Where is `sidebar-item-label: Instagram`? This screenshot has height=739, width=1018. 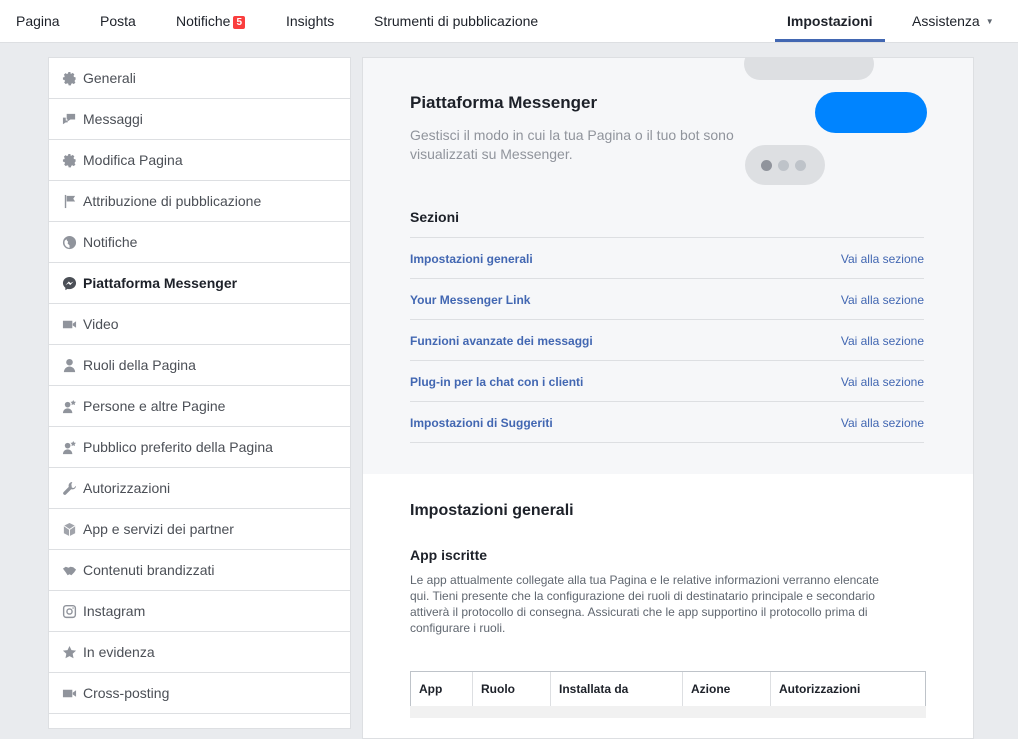
sidebar-item-label: Instagram is located at coordinates (114, 611).